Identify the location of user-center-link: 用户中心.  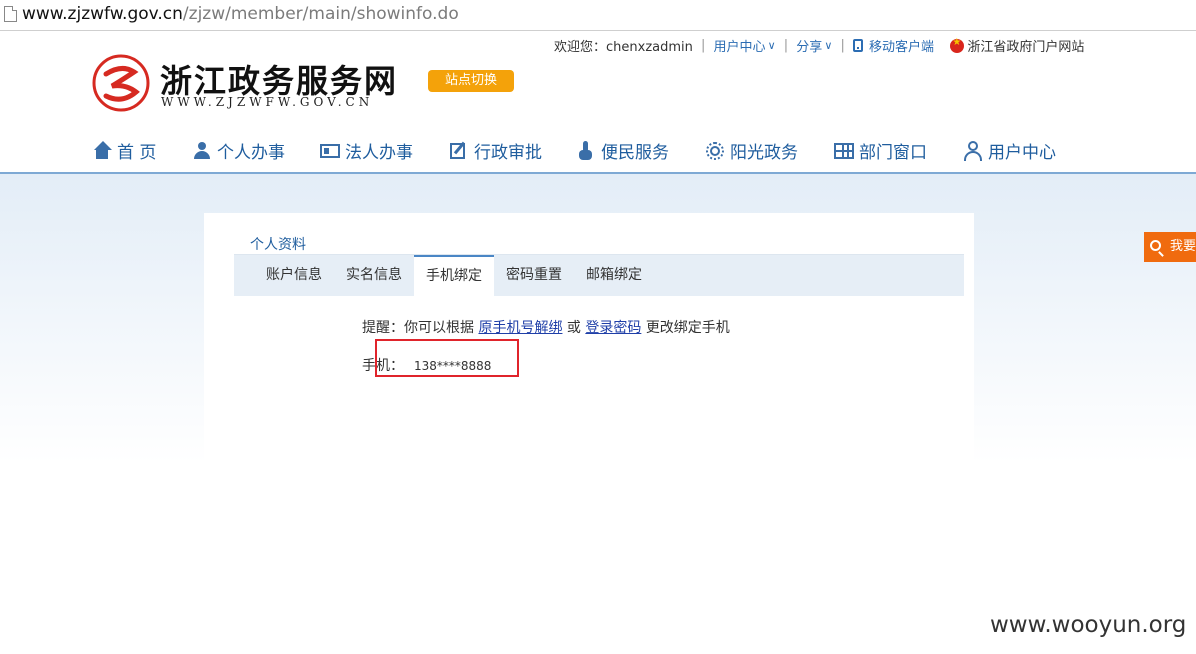
(740, 45).